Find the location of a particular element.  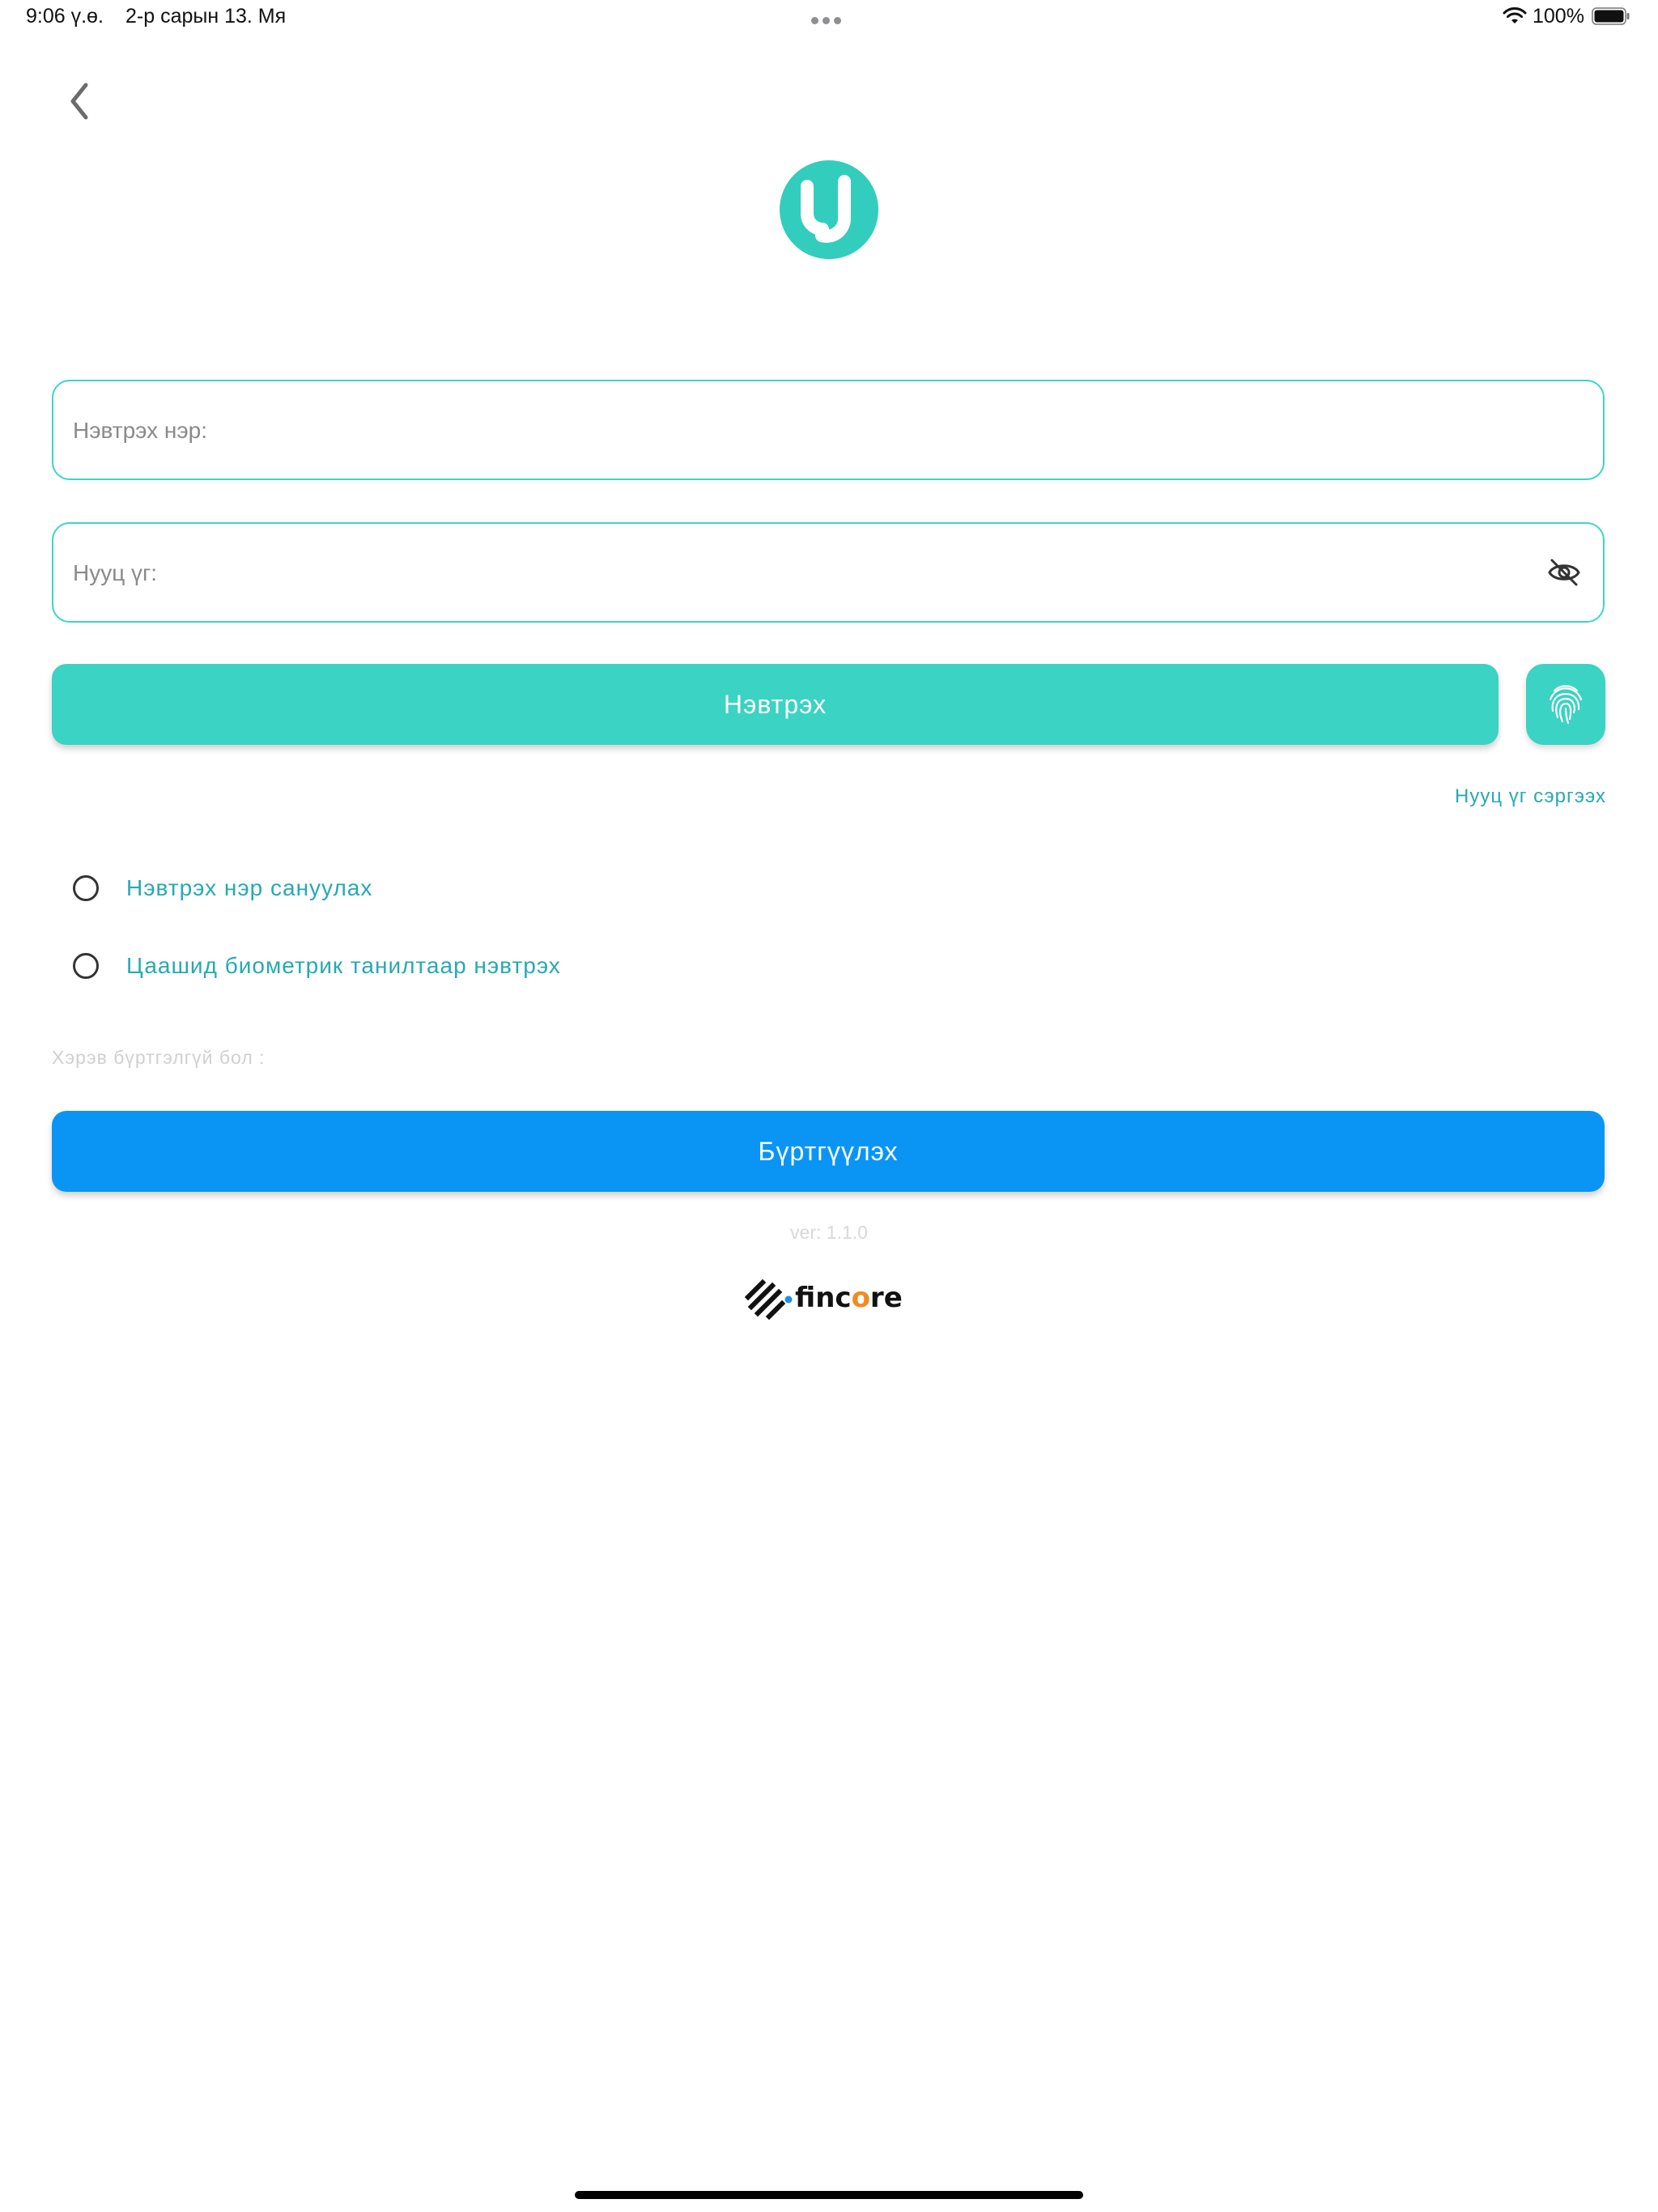

chevron-left-icon is located at coordinates (79, 102).